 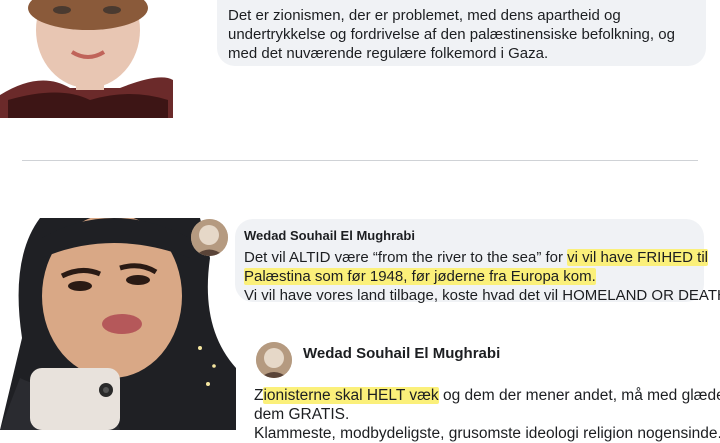 I want to click on comment-author: Wedad Souhail El Mughrabi, so click(x=474, y=236).